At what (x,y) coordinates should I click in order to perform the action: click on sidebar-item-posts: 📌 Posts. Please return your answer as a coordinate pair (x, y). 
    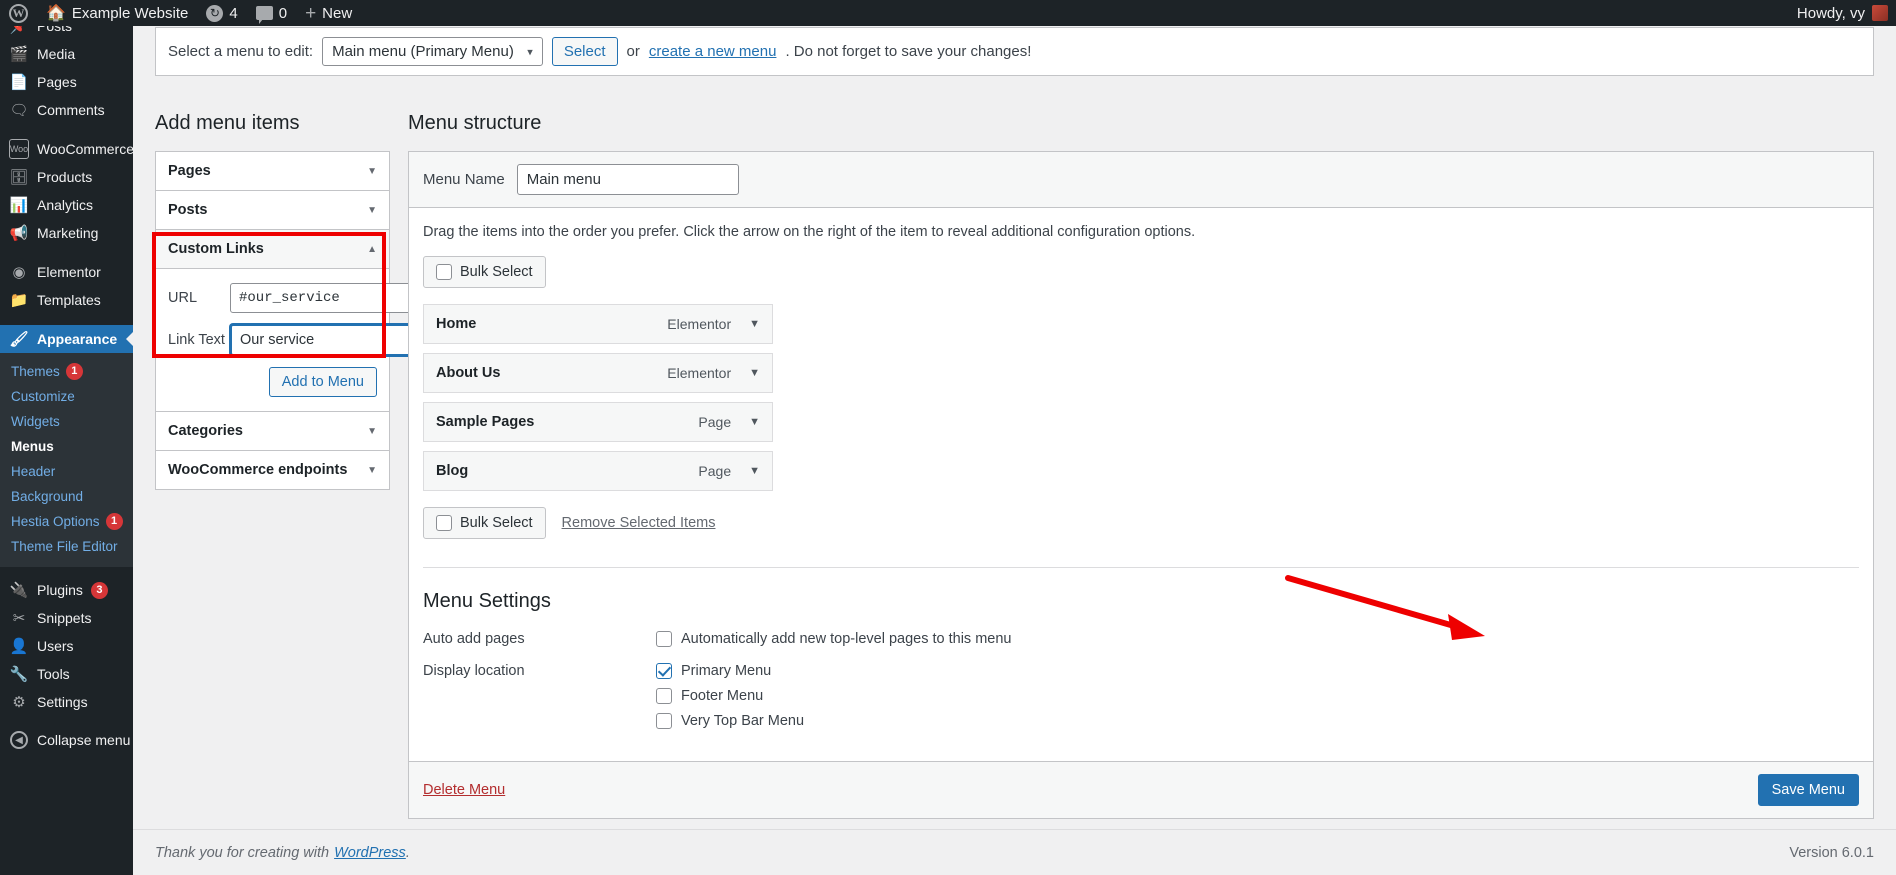
    Looking at the image, I should click on (66, 33).